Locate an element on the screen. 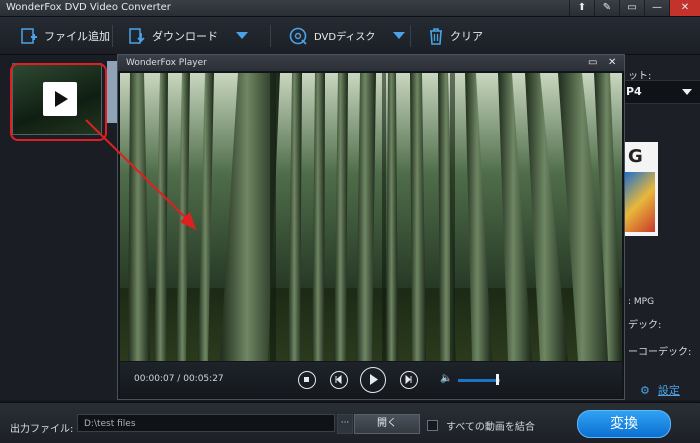  merge-checkbox is located at coordinates (432, 425).